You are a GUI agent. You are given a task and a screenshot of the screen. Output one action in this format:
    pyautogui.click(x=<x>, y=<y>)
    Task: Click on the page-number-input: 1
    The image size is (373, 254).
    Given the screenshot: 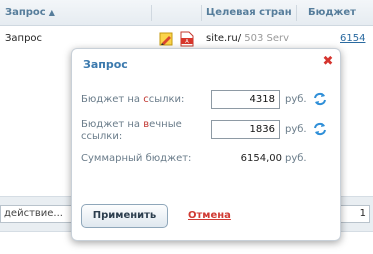 What is the action you would take?
    pyautogui.click(x=355, y=214)
    